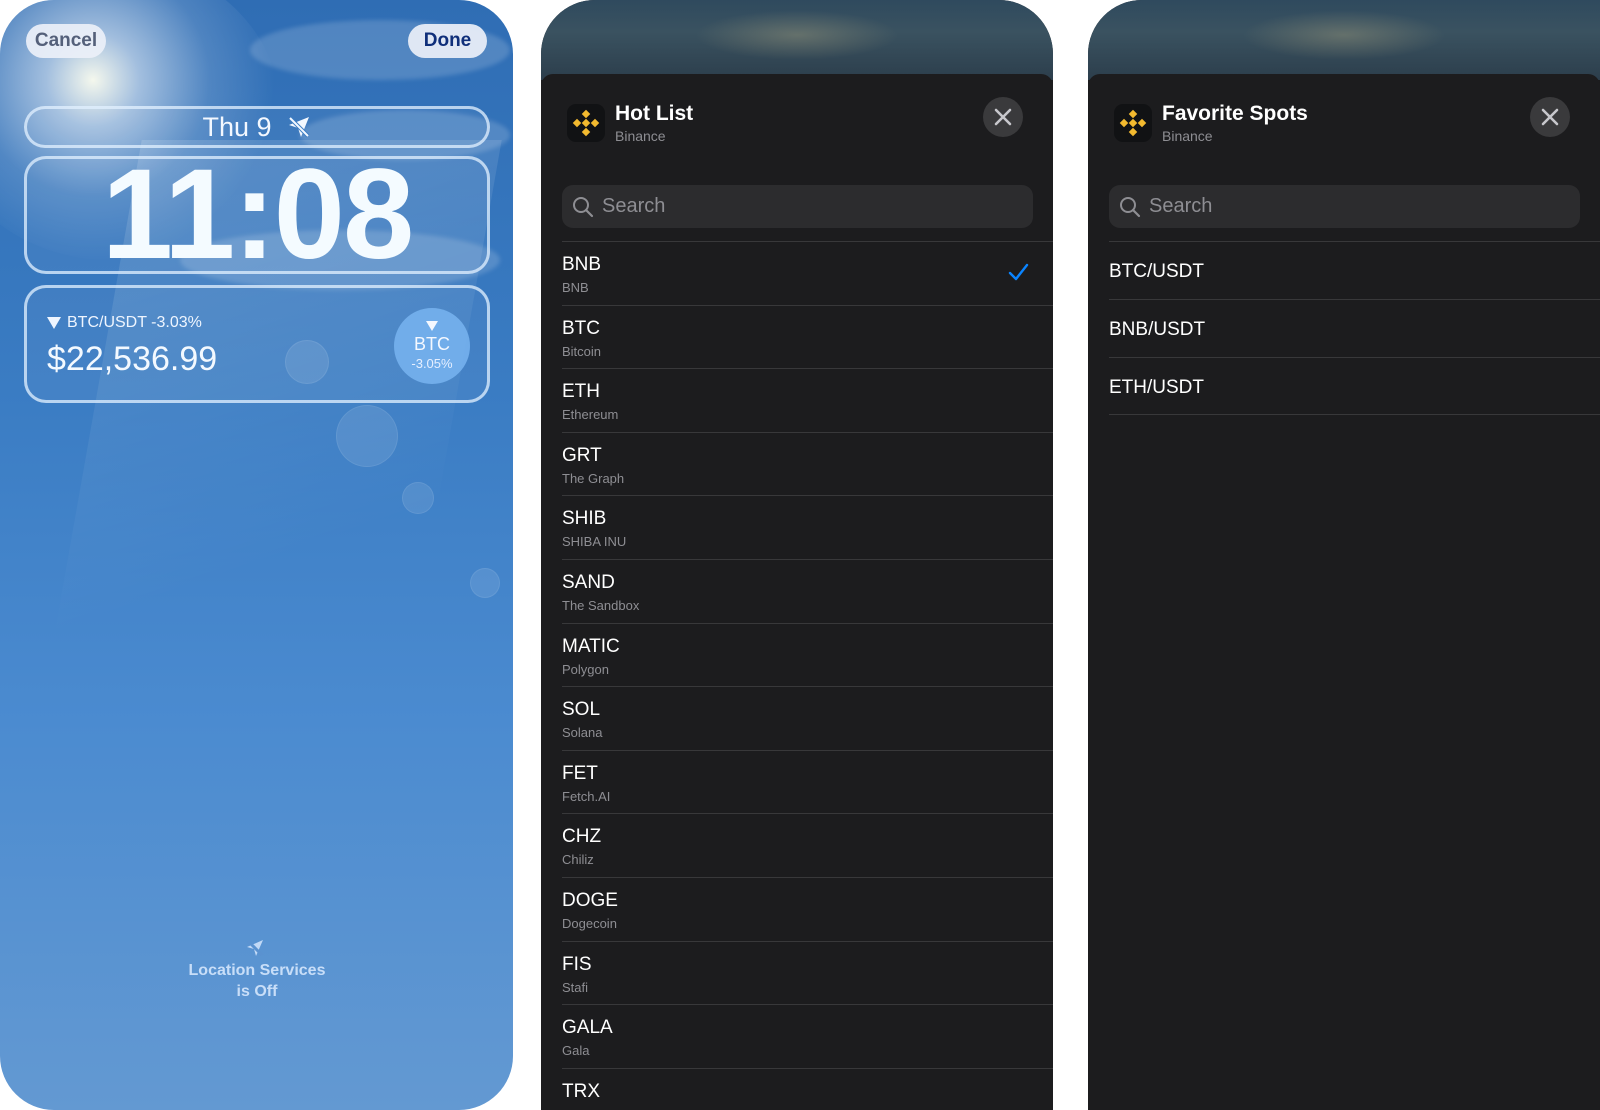  I want to click on coin-symbol: CHZ, so click(582, 837).